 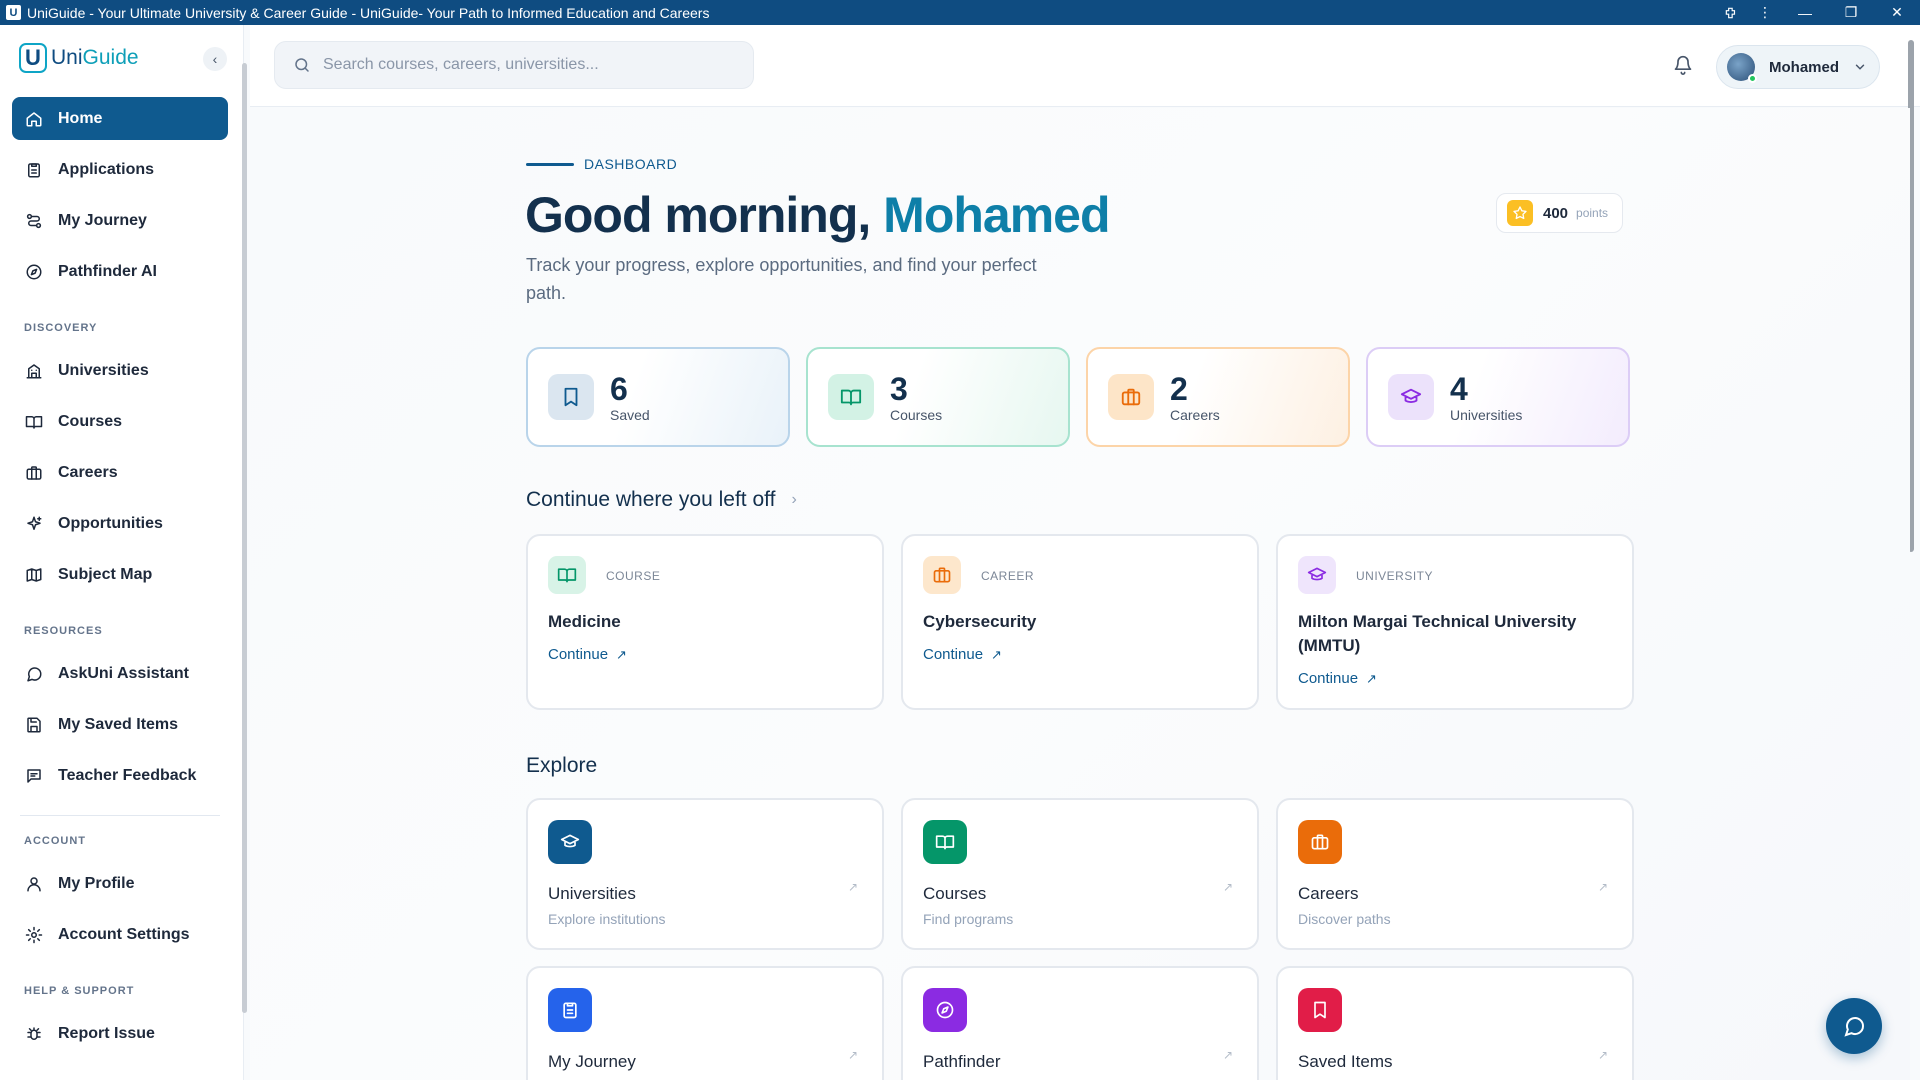 I want to click on feedback-icon, so click(x=34, y=776).